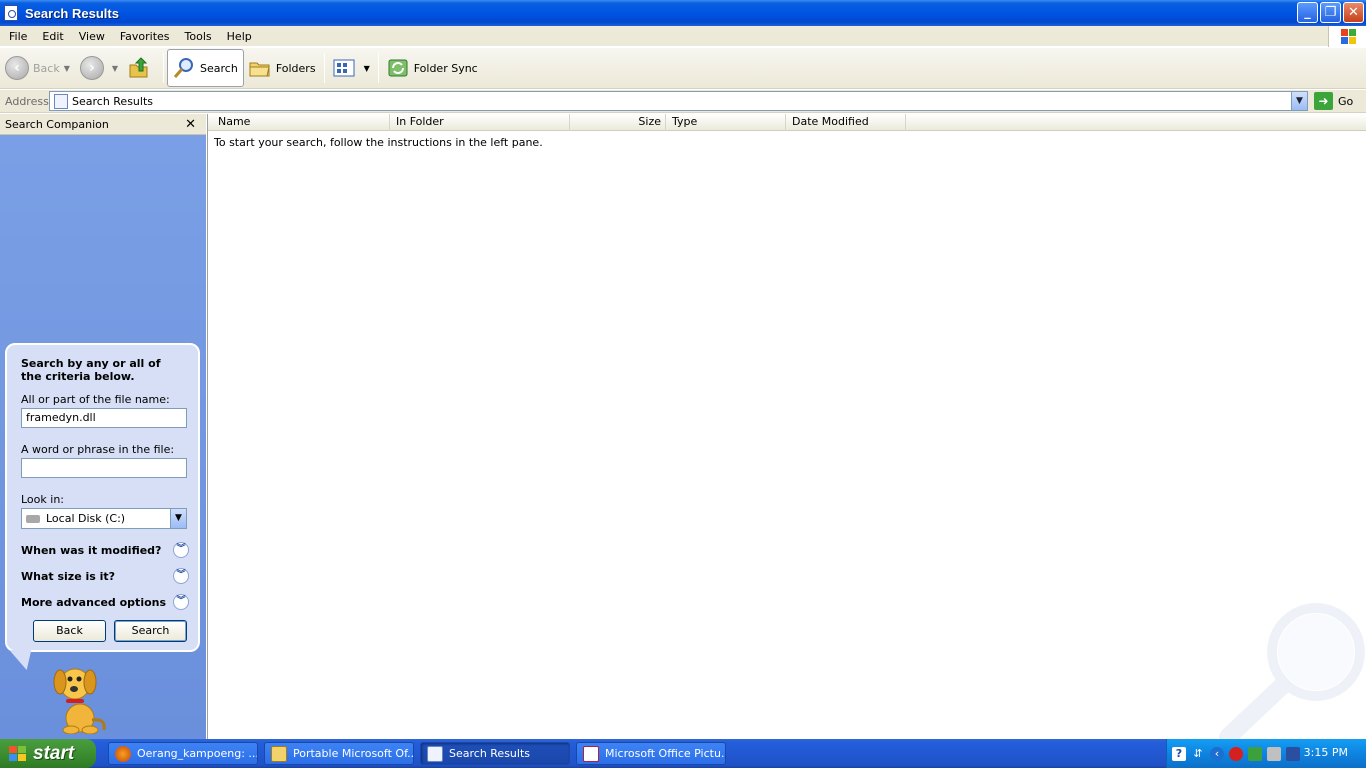 The image size is (1366, 768). What do you see at coordinates (445, 68) in the screenshot?
I see `folder-sync-label: Folder Sync` at bounding box center [445, 68].